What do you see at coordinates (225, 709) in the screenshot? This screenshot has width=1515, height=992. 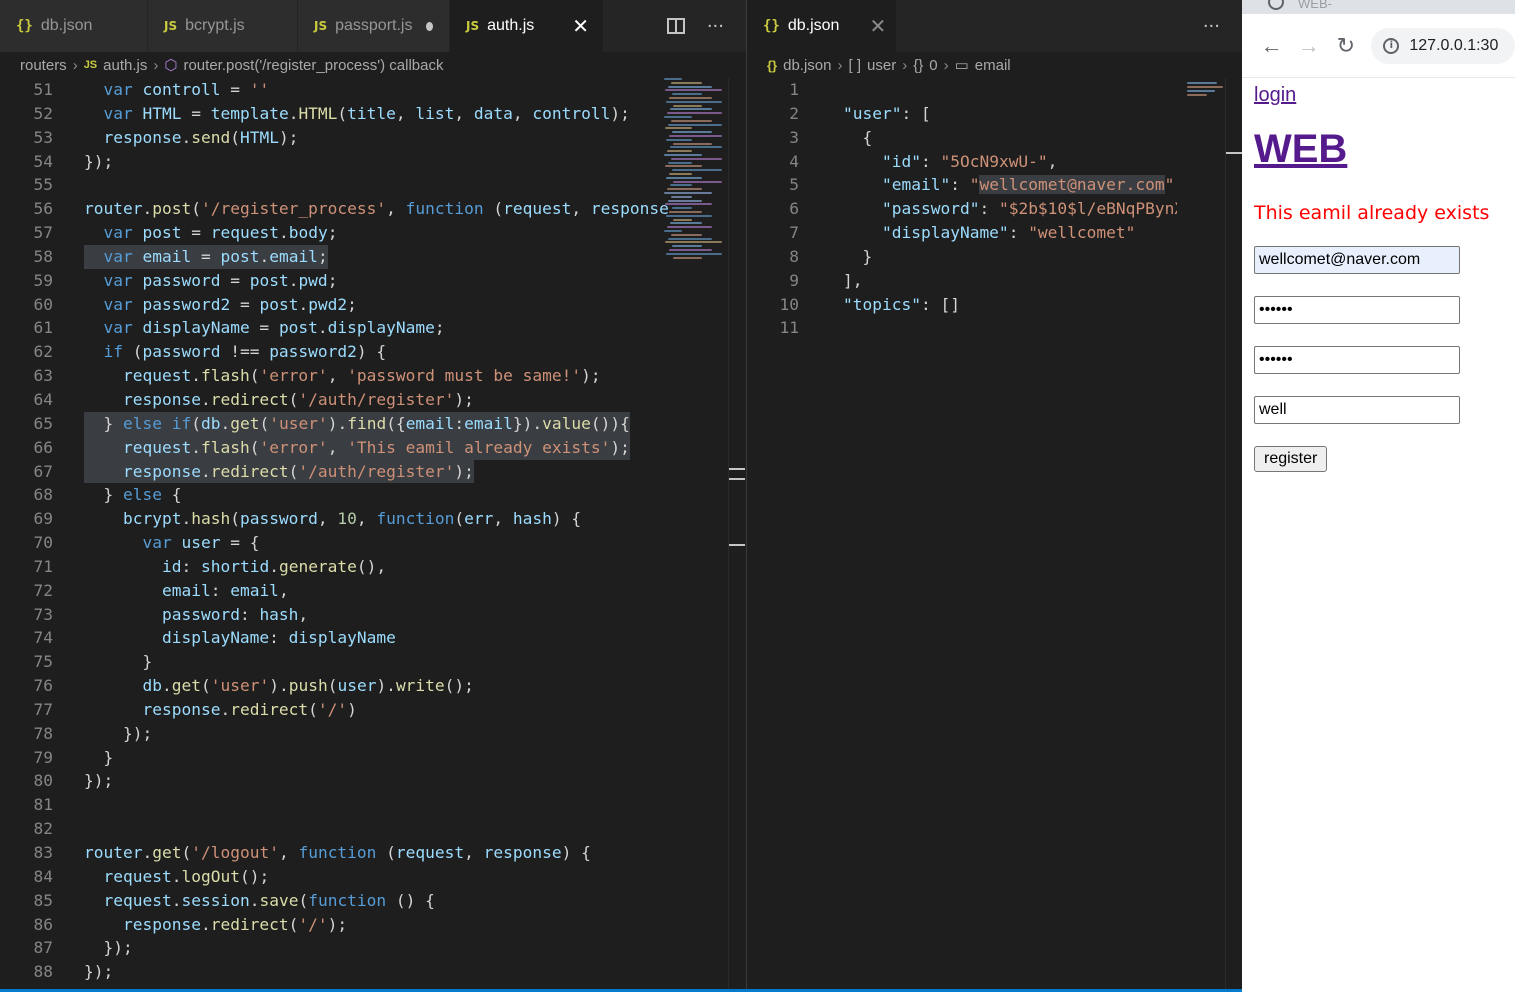 I see `code-token: .` at bounding box center [225, 709].